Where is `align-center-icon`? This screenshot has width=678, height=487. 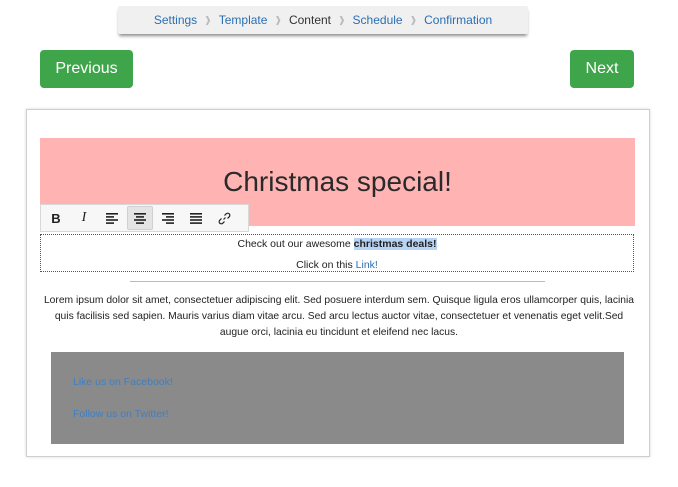 align-center-icon is located at coordinates (140, 218).